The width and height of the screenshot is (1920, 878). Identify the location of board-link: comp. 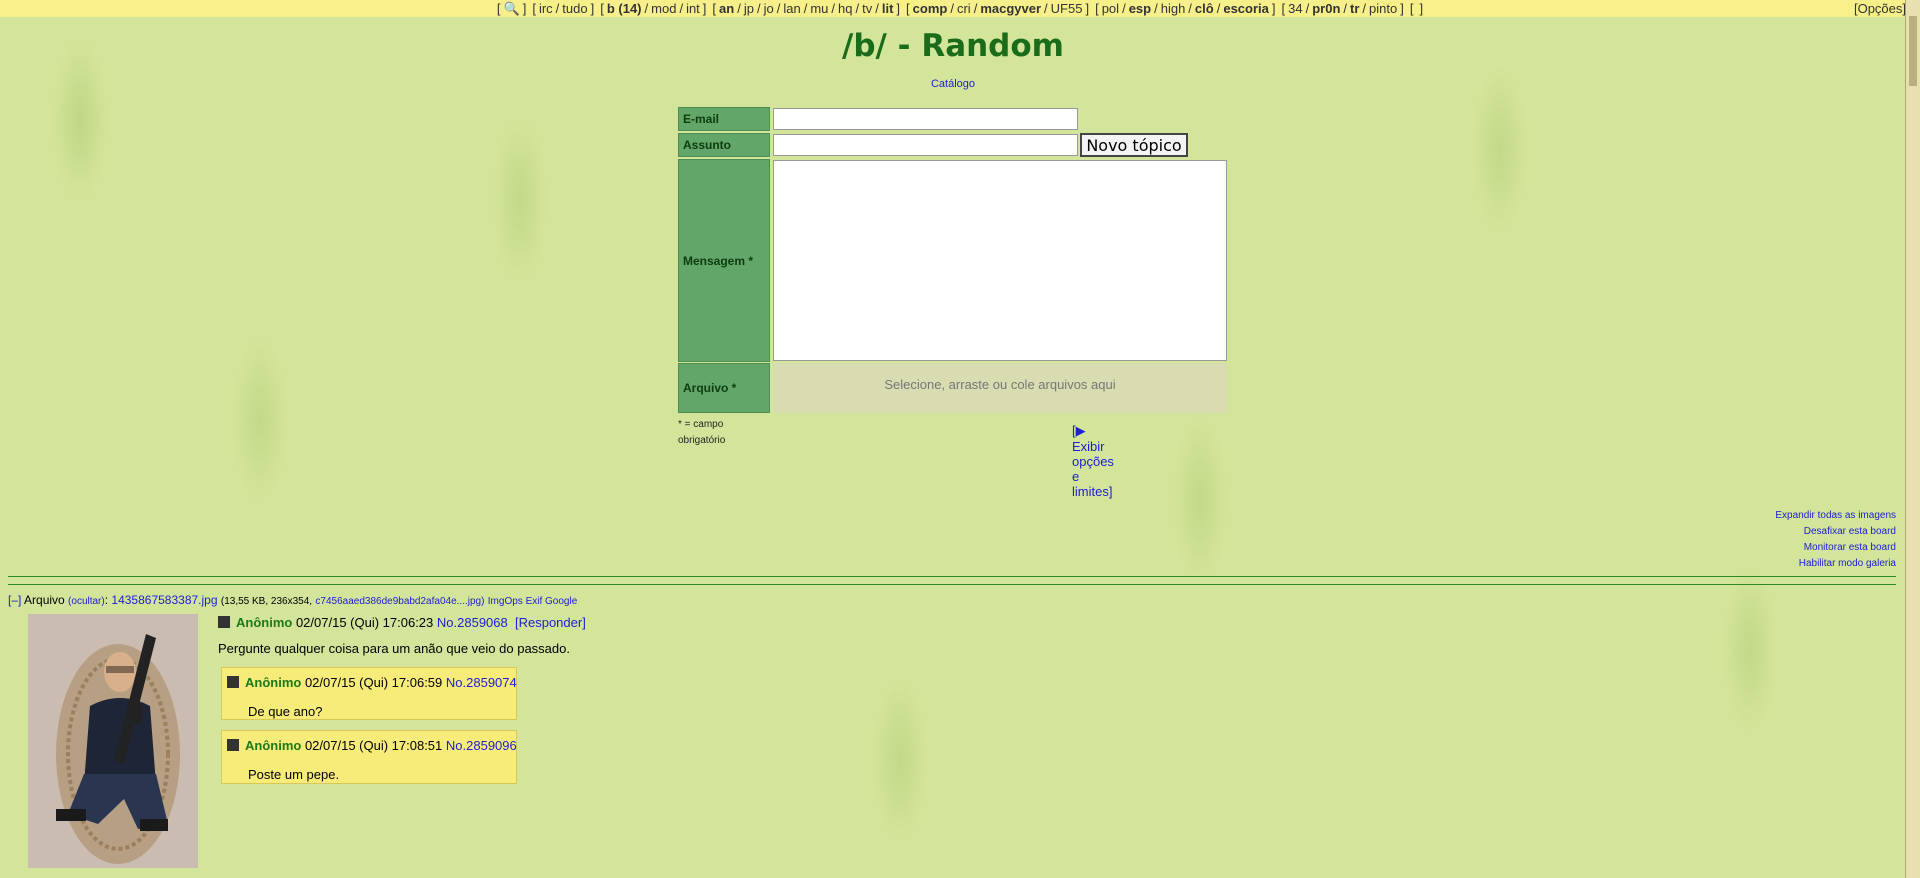
(930, 8).